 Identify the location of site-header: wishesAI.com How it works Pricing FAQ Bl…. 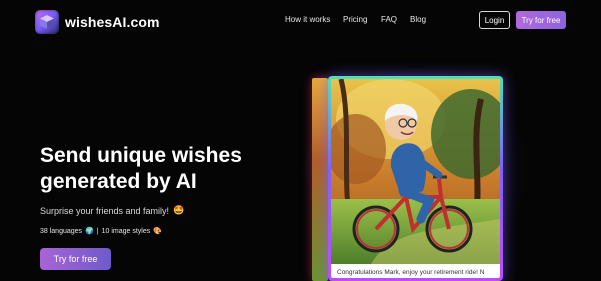
(300, 21).